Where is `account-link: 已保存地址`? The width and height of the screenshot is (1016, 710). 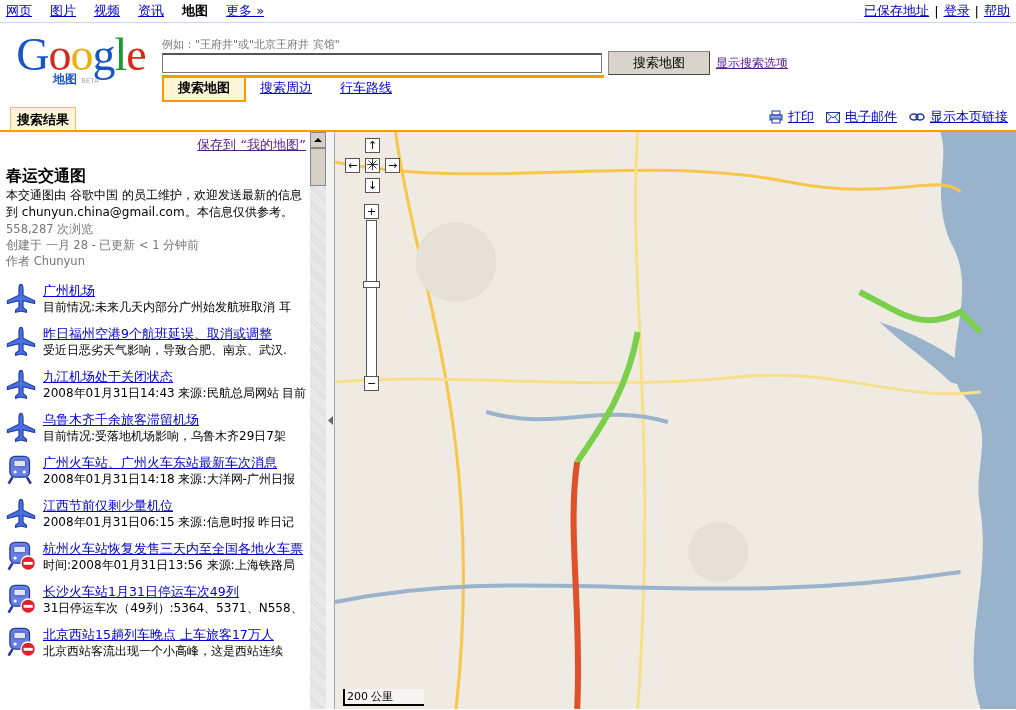
account-link: 已保存地址 is located at coordinates (897, 11).